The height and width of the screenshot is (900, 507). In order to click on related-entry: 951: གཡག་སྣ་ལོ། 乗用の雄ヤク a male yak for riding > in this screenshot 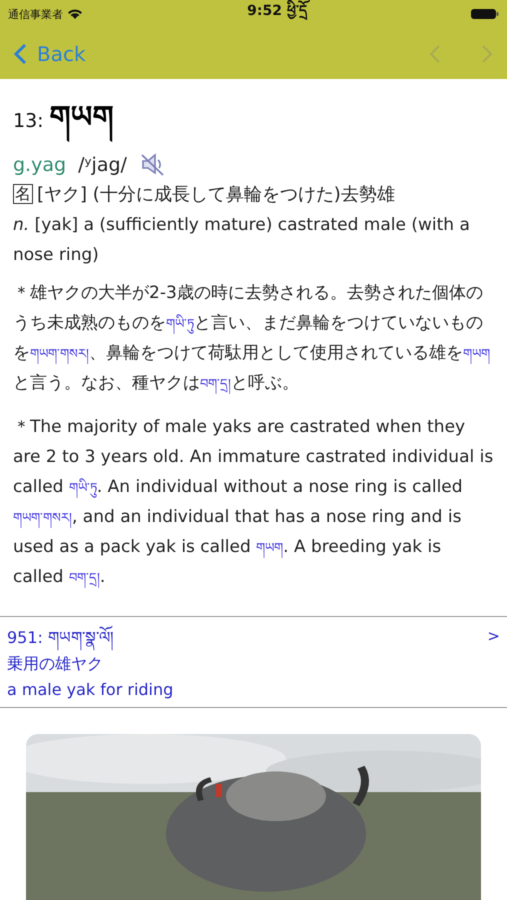, I will do `click(253, 662)`.